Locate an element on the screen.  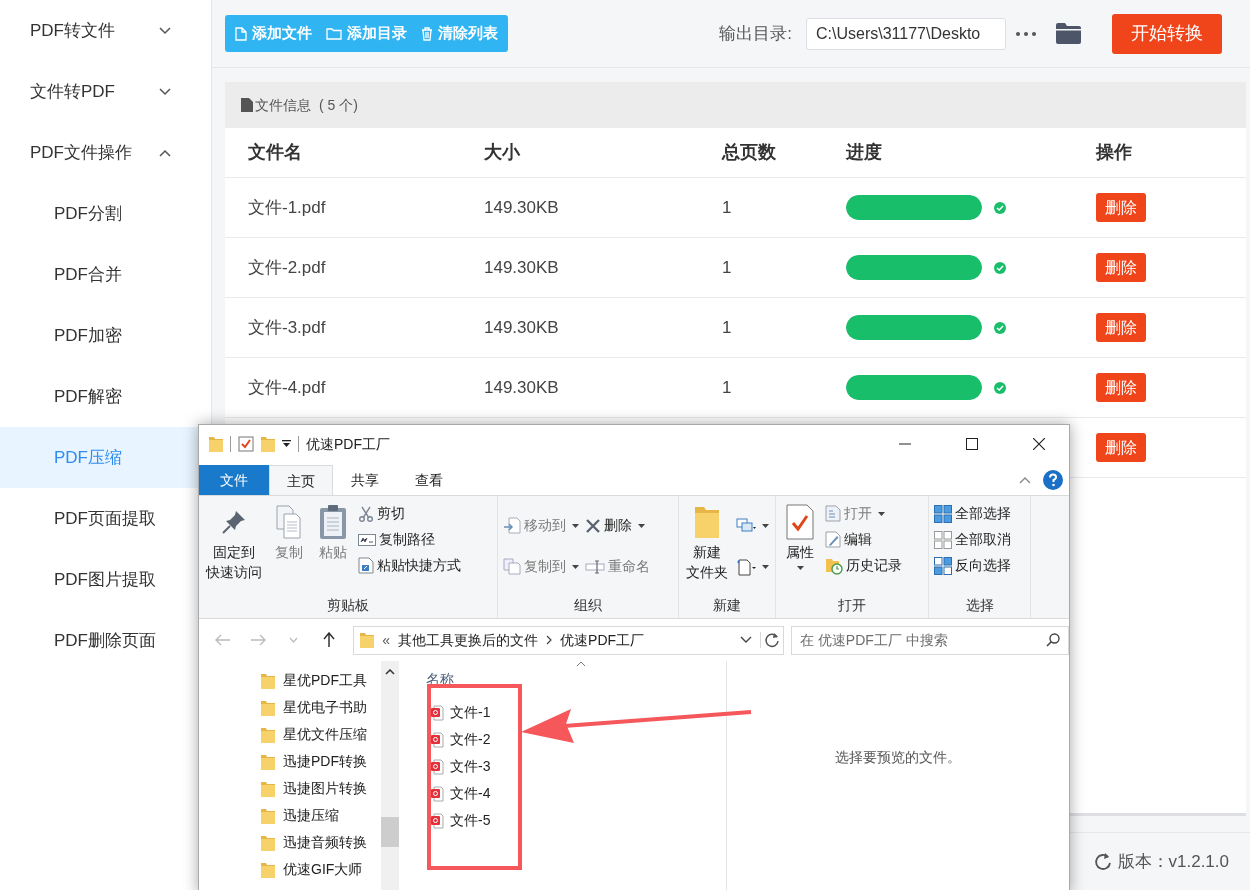
chevron-up-icon is located at coordinates (1025, 480).